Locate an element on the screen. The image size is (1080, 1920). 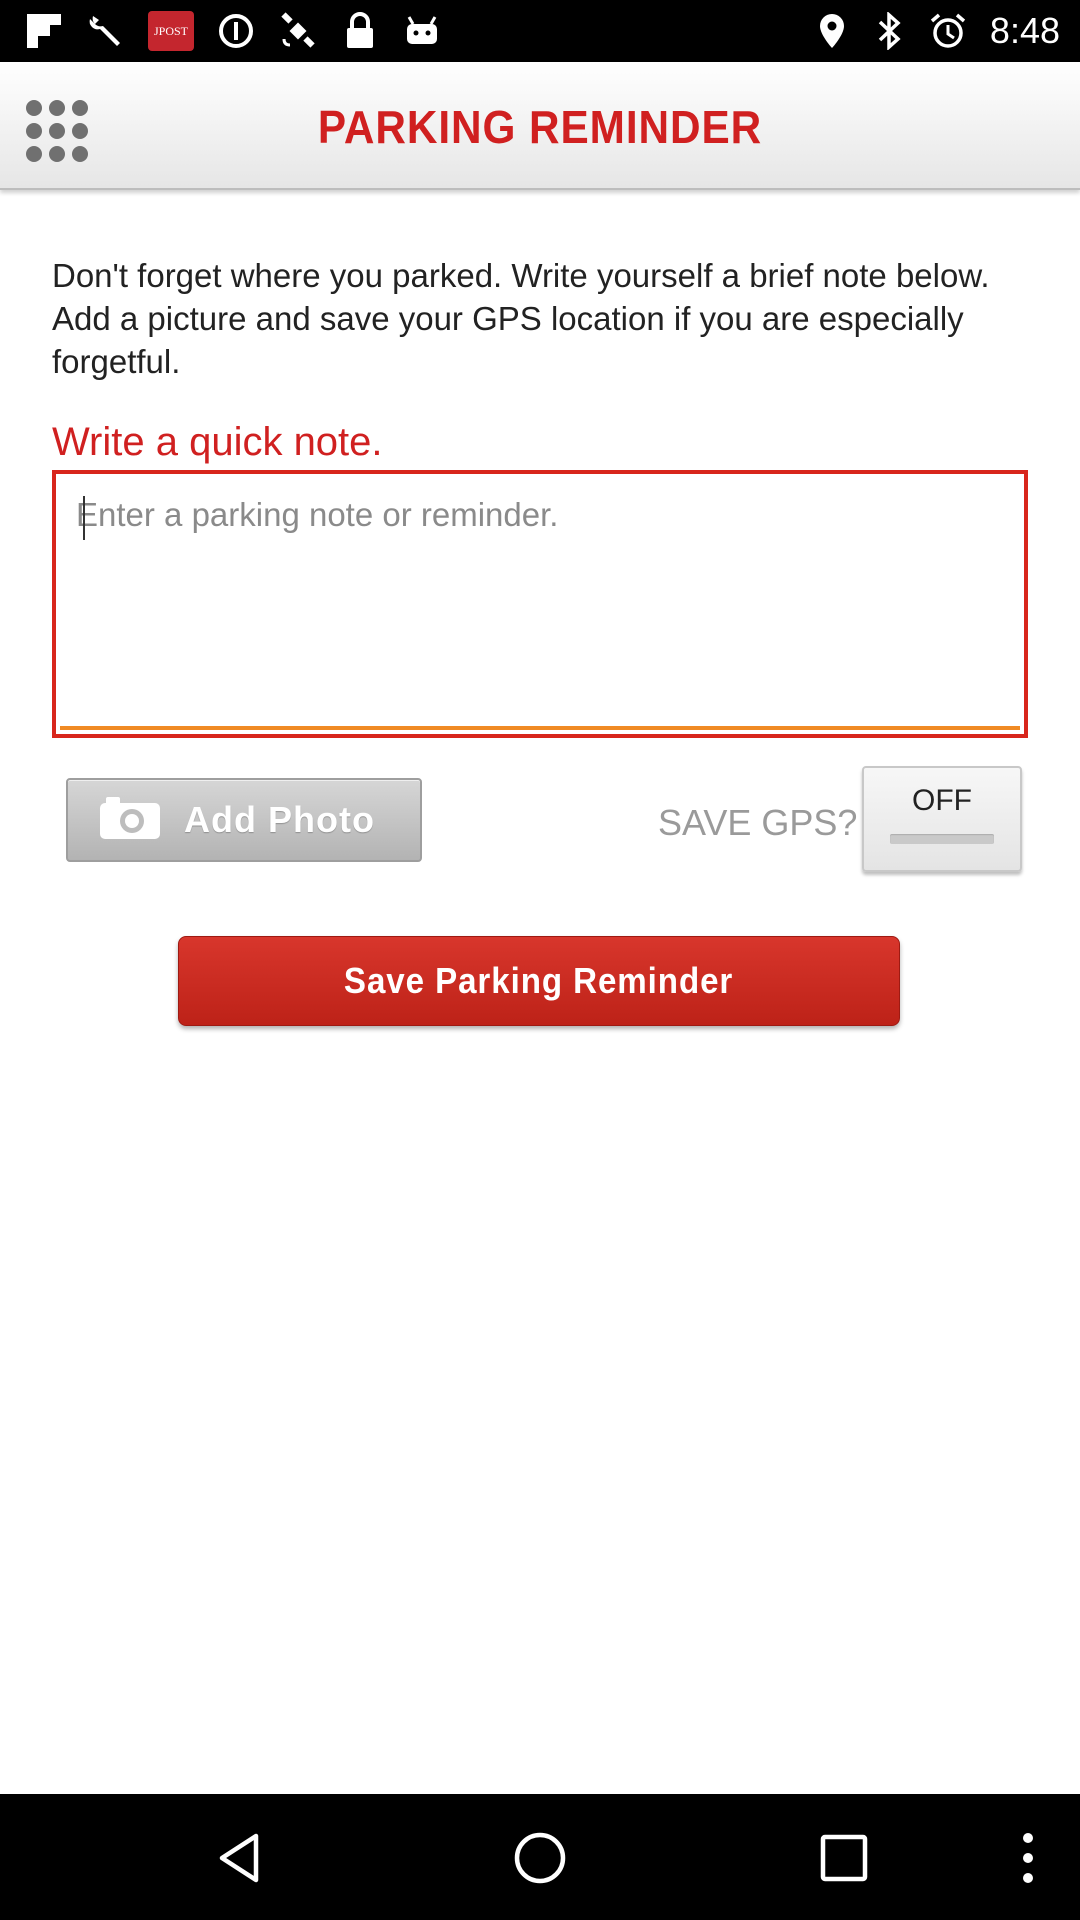
alarm-icon is located at coordinates (948, 31).